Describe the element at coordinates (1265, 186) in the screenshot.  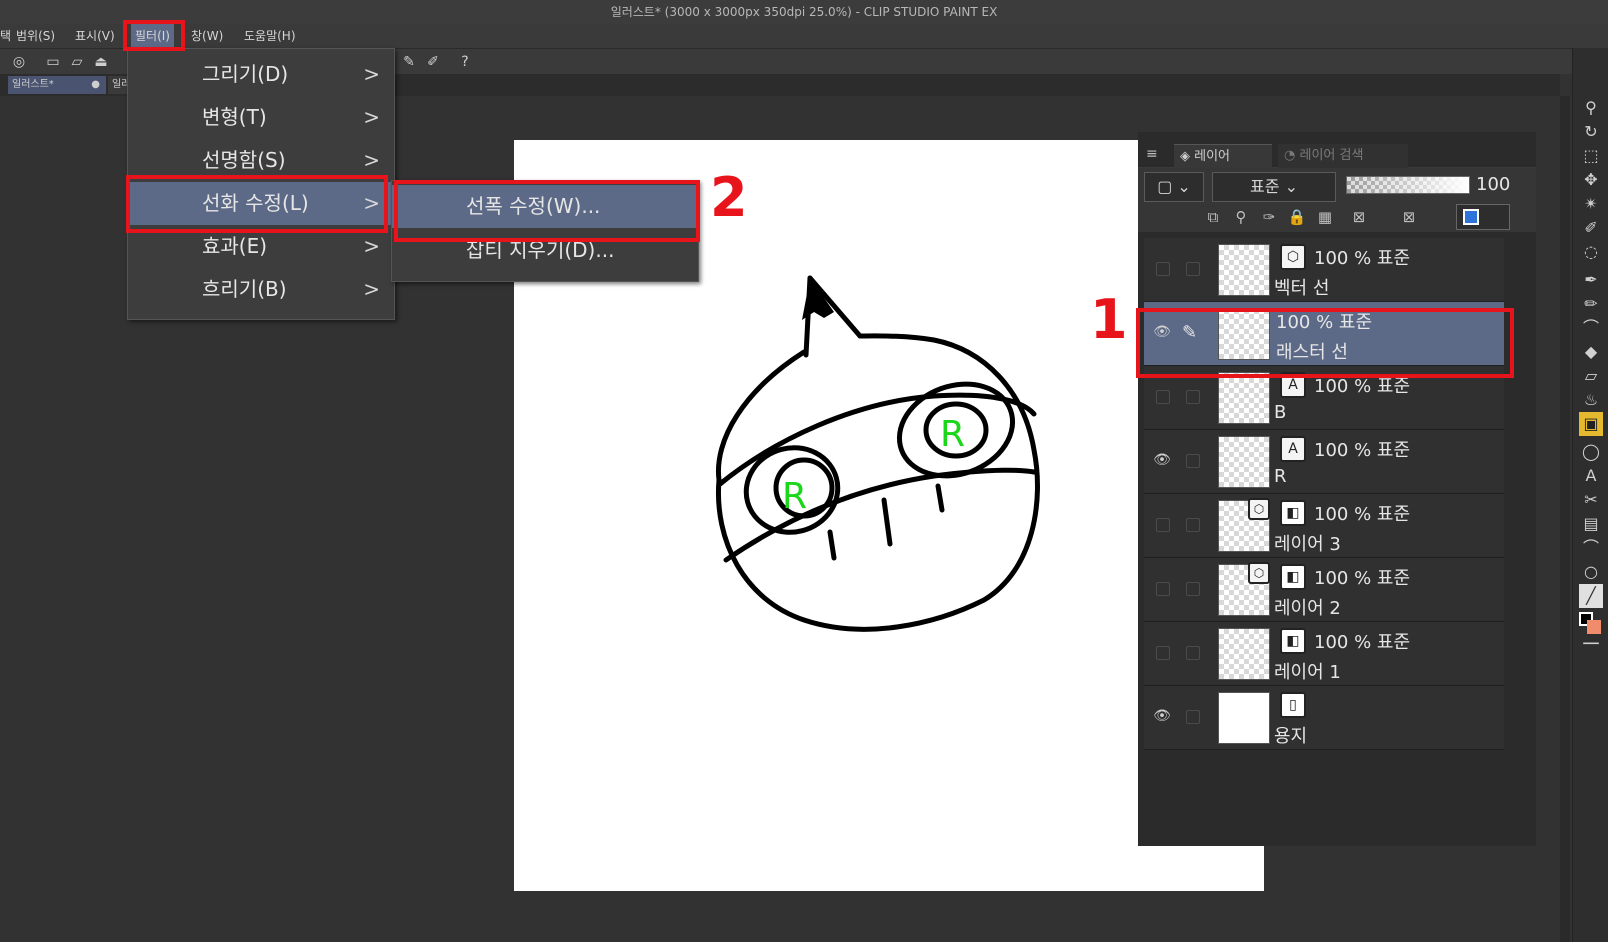
I see `blend-mode-value: 표준` at that location.